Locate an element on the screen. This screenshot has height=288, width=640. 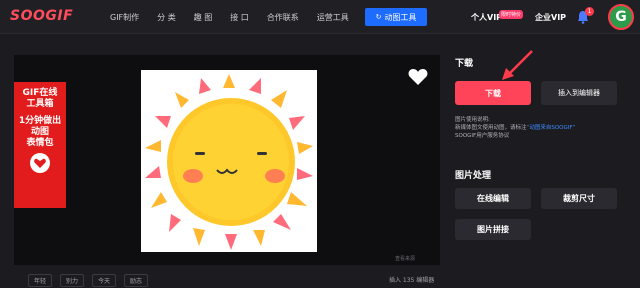
main-nav: GIF制作 分 类 趣 图 接 口 合作联系 运营工具 is located at coordinates (238, 17).